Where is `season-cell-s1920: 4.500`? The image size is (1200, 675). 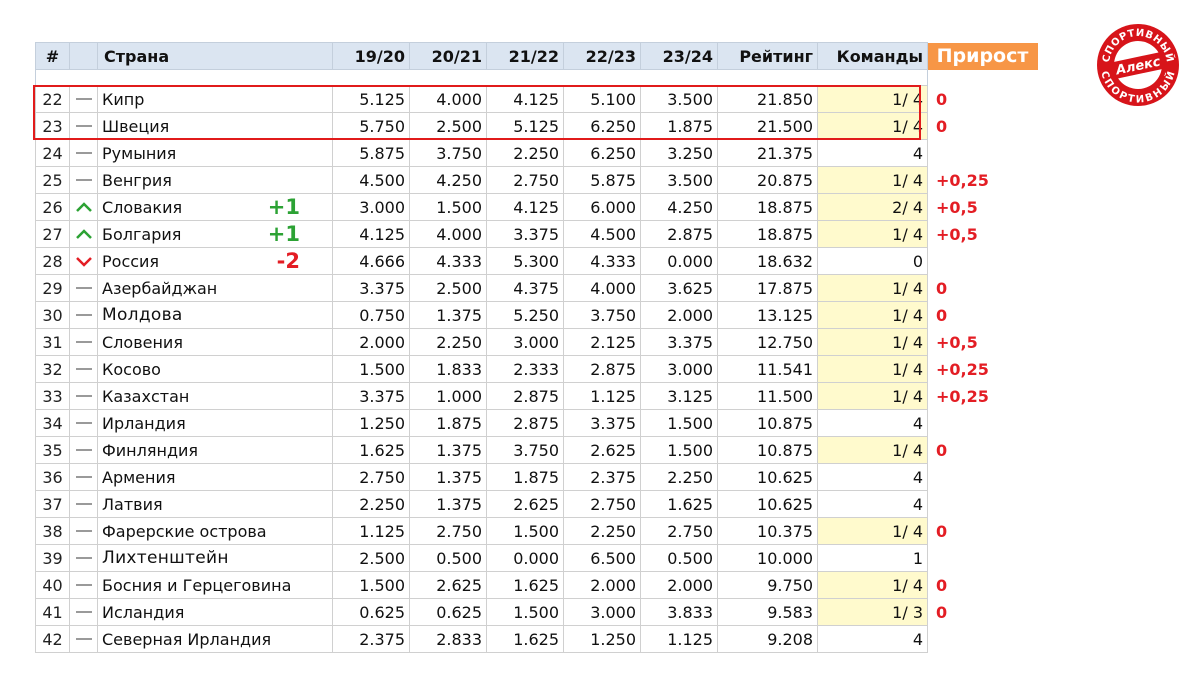
season-cell-s1920: 4.500 is located at coordinates (371, 180).